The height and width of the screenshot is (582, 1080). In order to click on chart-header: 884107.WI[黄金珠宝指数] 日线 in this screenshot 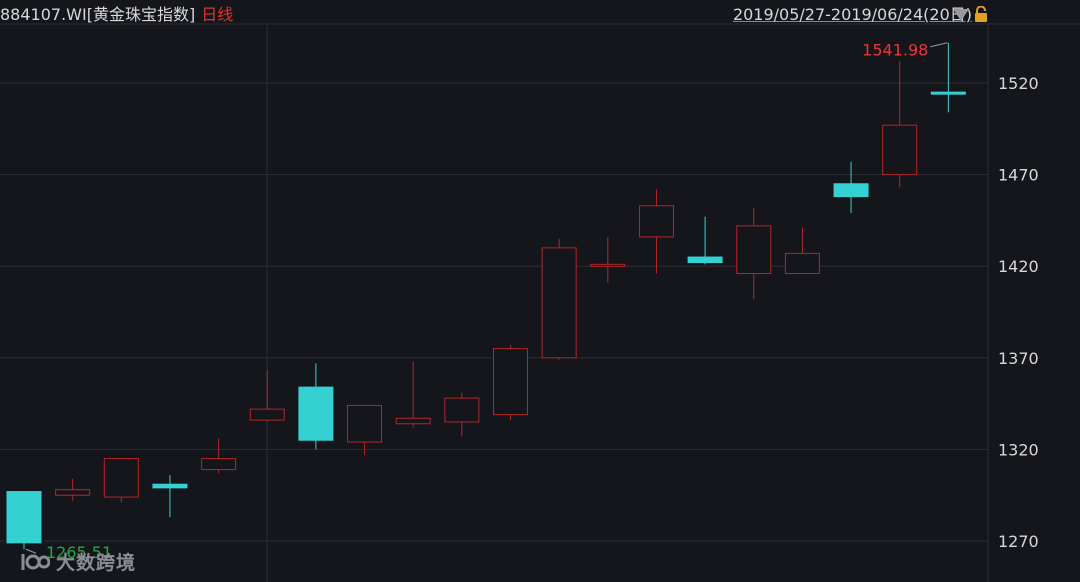, I will do `click(116, 15)`.